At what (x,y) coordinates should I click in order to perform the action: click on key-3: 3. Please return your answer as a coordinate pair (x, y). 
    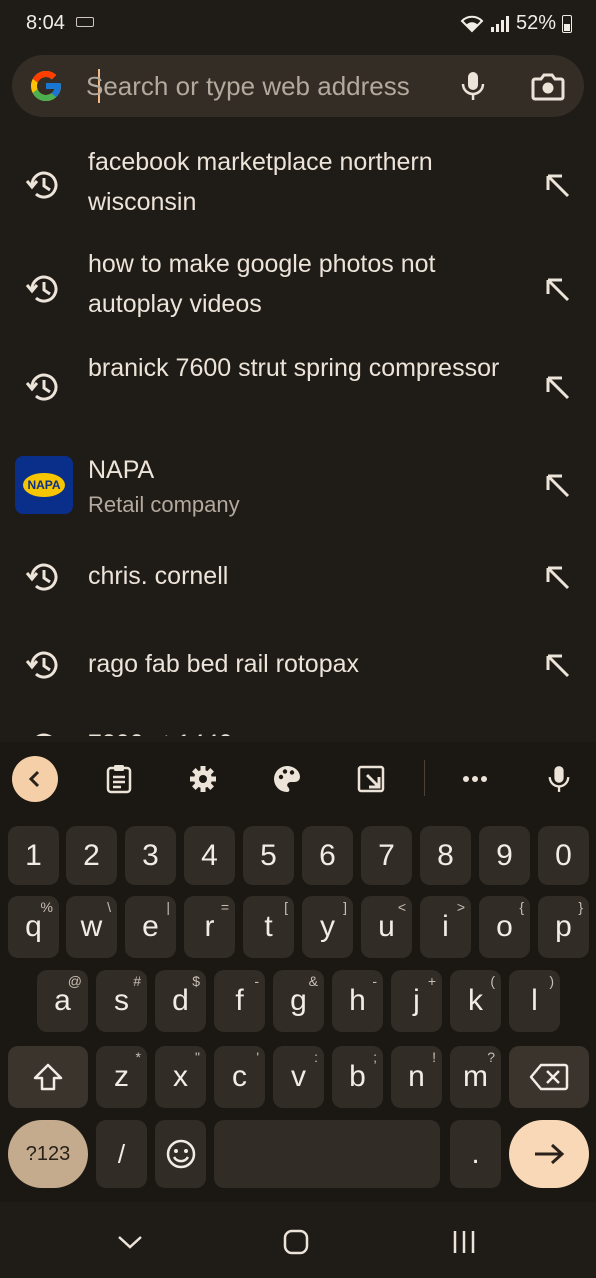
    Looking at the image, I should click on (150, 855).